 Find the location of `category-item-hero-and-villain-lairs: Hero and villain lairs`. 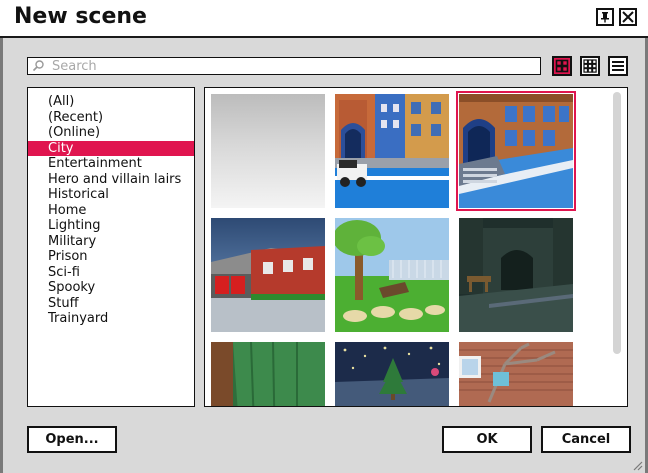

category-item-hero-and-villain-lairs: Hero and villain lairs is located at coordinates (111, 180).